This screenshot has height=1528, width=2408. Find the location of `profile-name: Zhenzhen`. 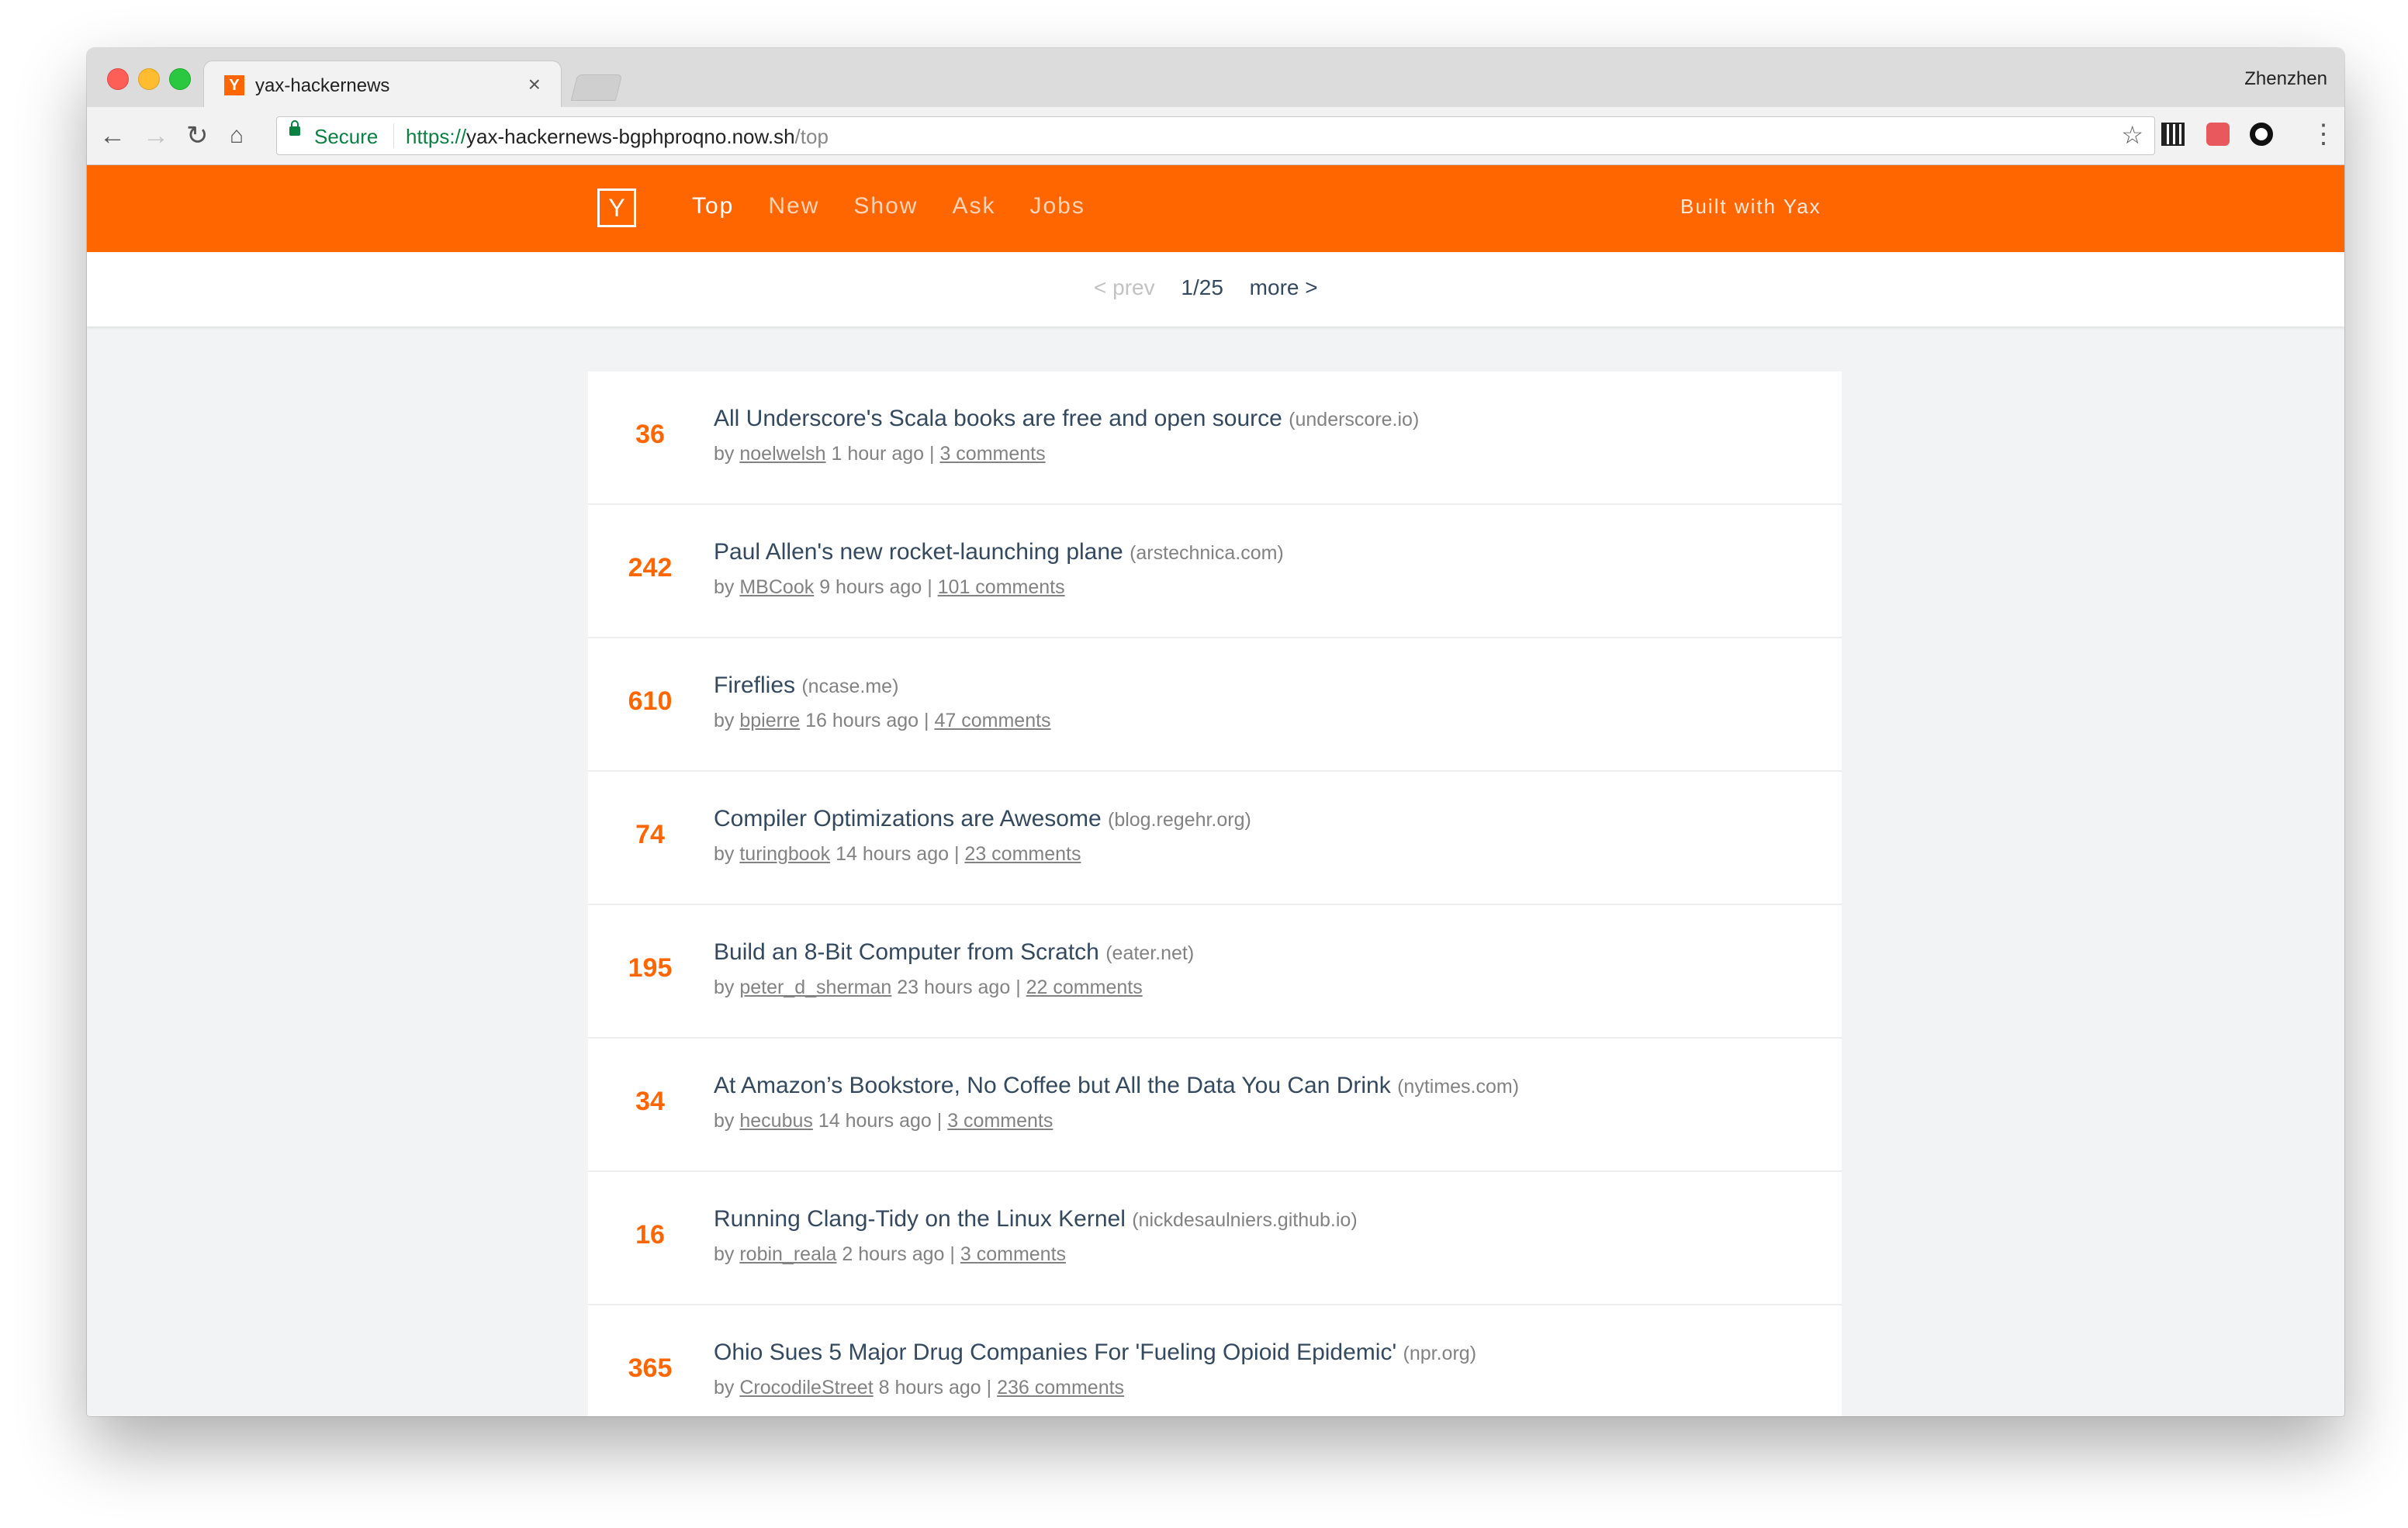

profile-name: Zhenzhen is located at coordinates (2285, 79).